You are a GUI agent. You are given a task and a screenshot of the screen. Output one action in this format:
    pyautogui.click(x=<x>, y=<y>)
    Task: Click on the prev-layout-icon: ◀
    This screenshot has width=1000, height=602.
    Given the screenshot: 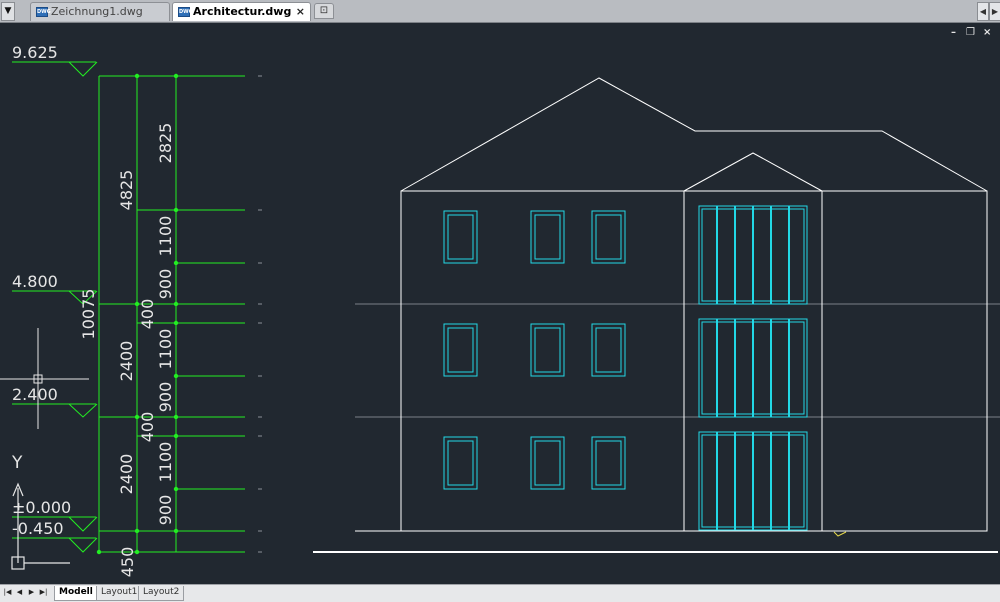 What is the action you would take?
    pyautogui.click(x=19, y=592)
    